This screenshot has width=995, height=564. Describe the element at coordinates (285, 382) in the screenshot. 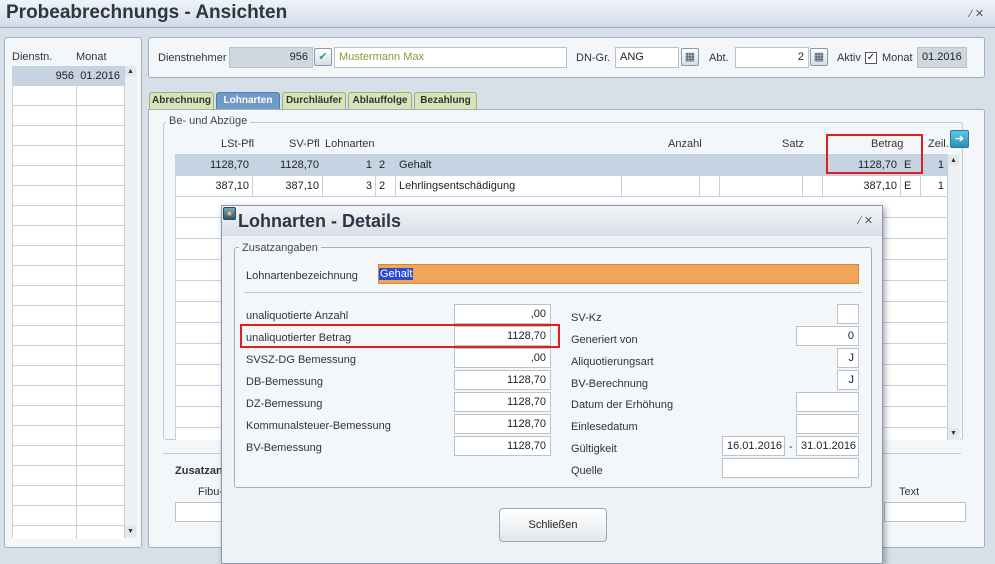

I see `db-bemessung-label: DB-Bemessung` at that location.